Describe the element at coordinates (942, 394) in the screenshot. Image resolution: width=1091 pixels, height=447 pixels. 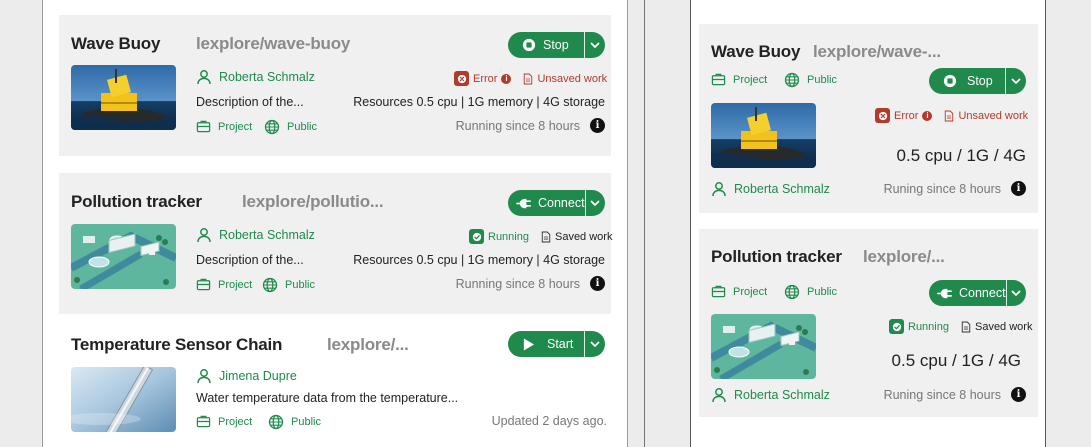
I see `time-label: Runing since 8 hours` at that location.